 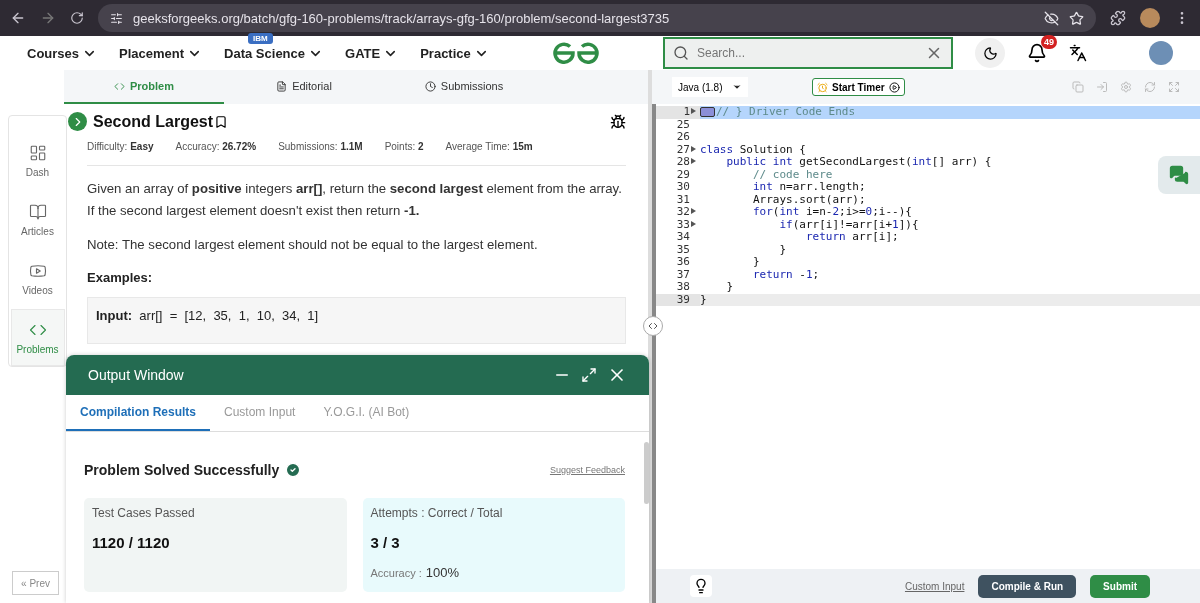 What do you see at coordinates (304, 87) in the screenshot?
I see `tab: Editorial` at bounding box center [304, 87].